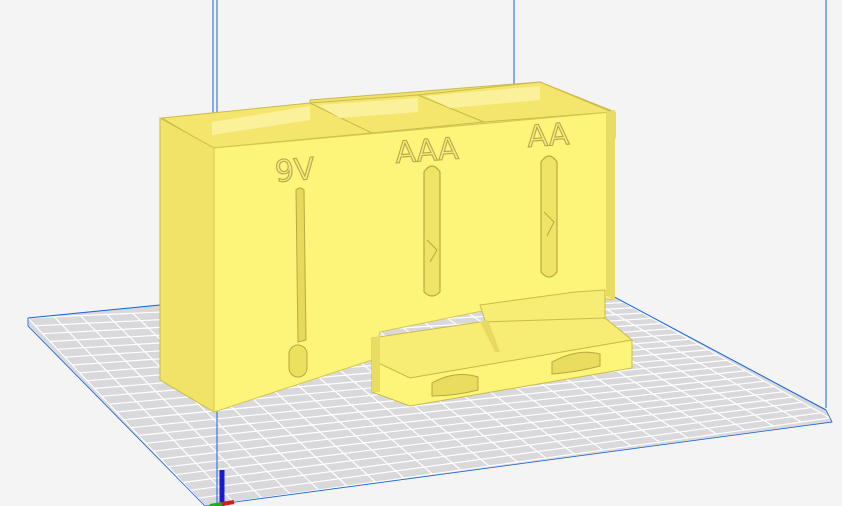 This screenshot has height=506, width=842. What do you see at coordinates (228, 503) in the screenshot?
I see `x-axis` at bounding box center [228, 503].